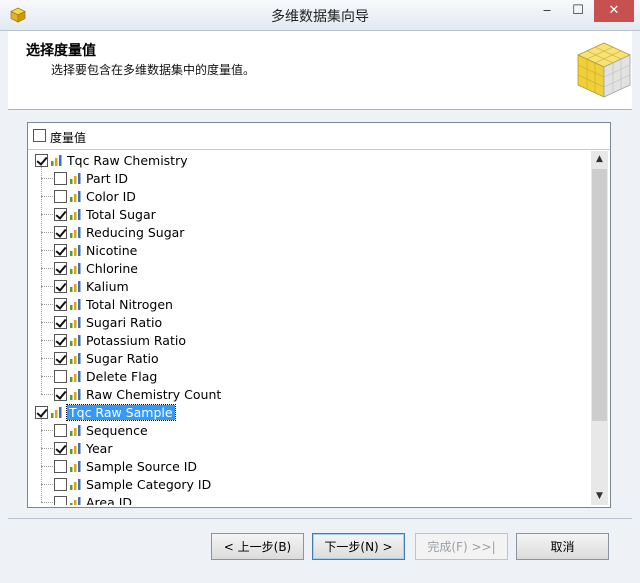 The image size is (640, 583). Describe the element at coordinates (614, 11) in the screenshot. I see `close-button: ✕` at that location.